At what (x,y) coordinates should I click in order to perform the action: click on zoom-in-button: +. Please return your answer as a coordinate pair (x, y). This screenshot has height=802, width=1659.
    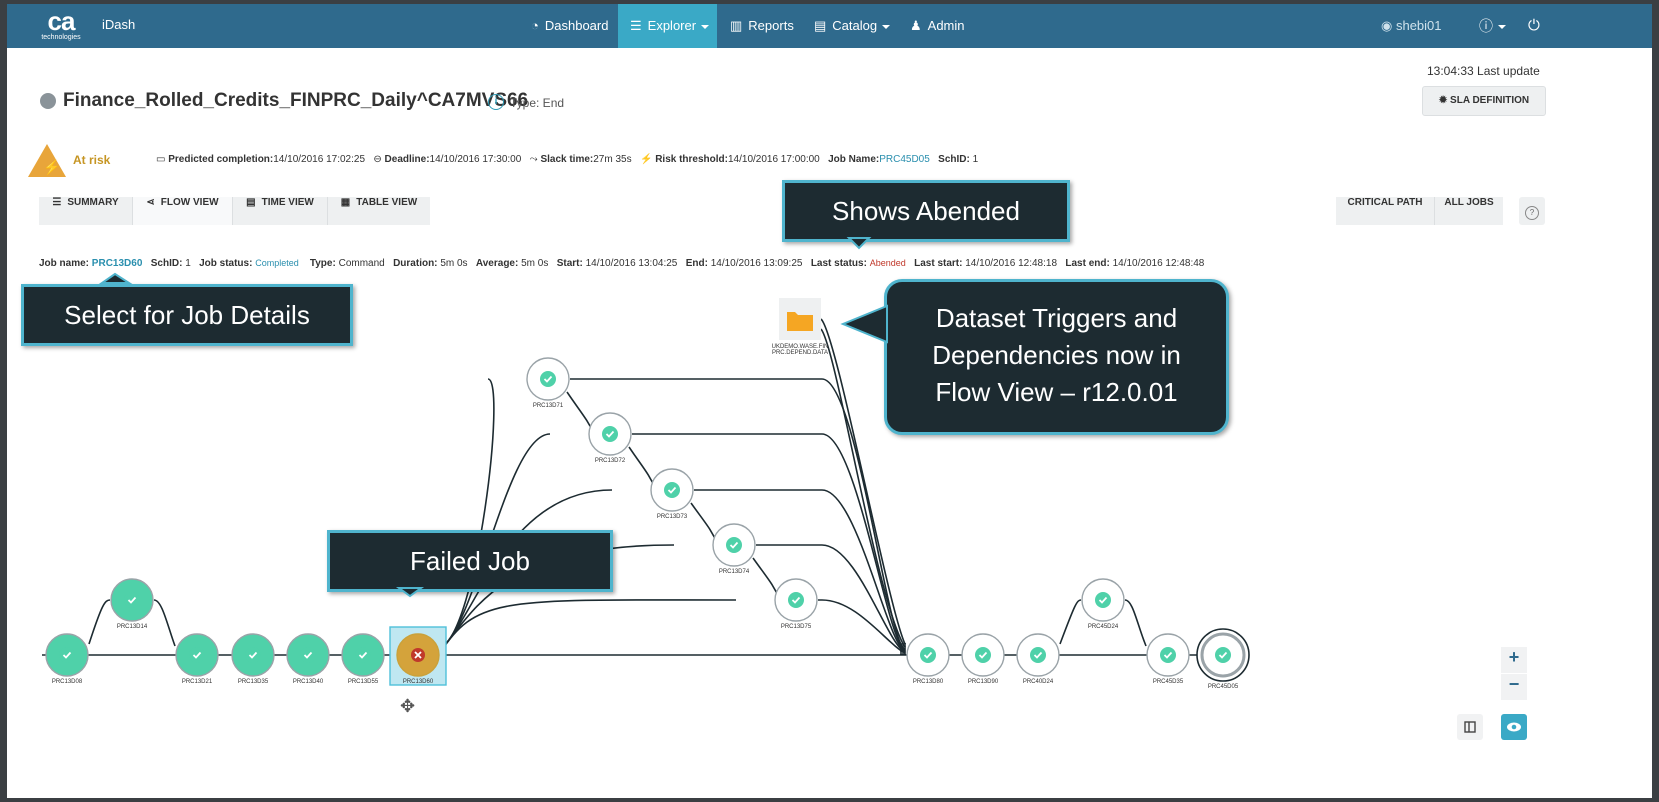
    Looking at the image, I should click on (1514, 660).